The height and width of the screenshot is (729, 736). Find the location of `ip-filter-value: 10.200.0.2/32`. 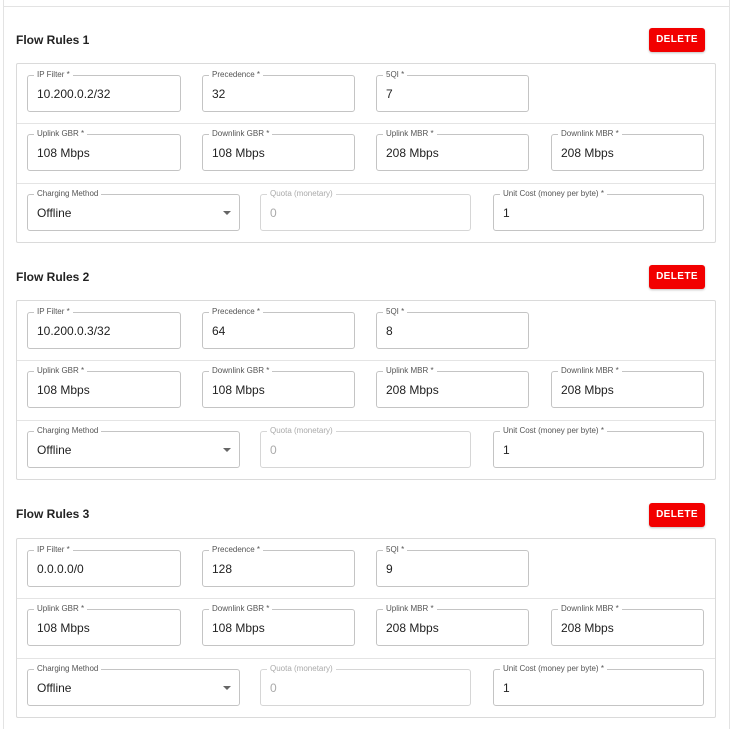

ip-filter-value: 10.200.0.2/32 is located at coordinates (74, 94).